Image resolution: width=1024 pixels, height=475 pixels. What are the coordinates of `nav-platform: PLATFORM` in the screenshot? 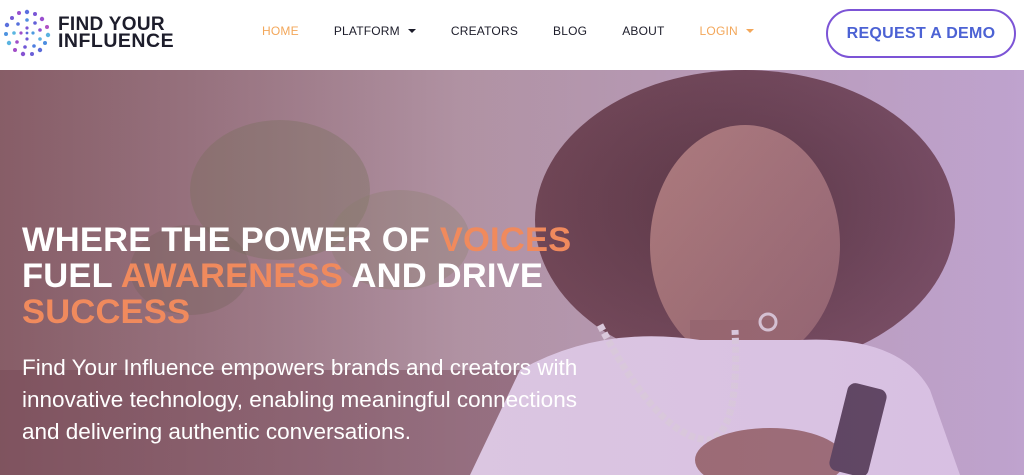 It's located at (375, 31).